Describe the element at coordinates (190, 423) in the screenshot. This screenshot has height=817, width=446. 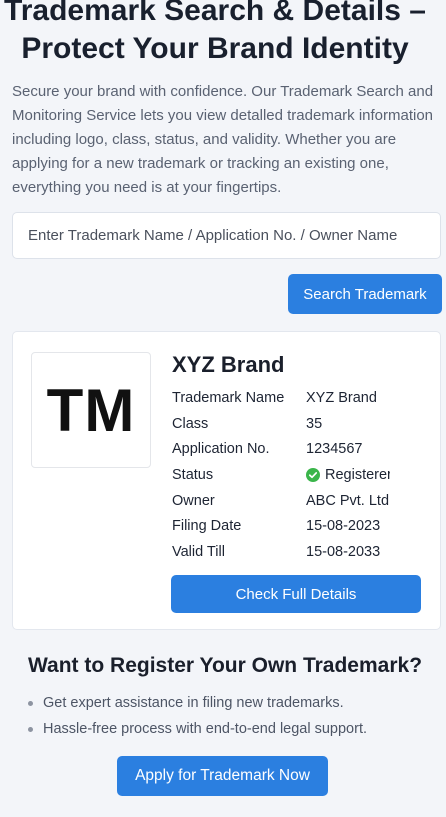
I see `detail-label: Class` at that location.